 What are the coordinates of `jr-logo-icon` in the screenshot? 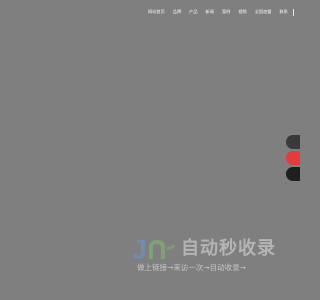 It's located at (154, 249).